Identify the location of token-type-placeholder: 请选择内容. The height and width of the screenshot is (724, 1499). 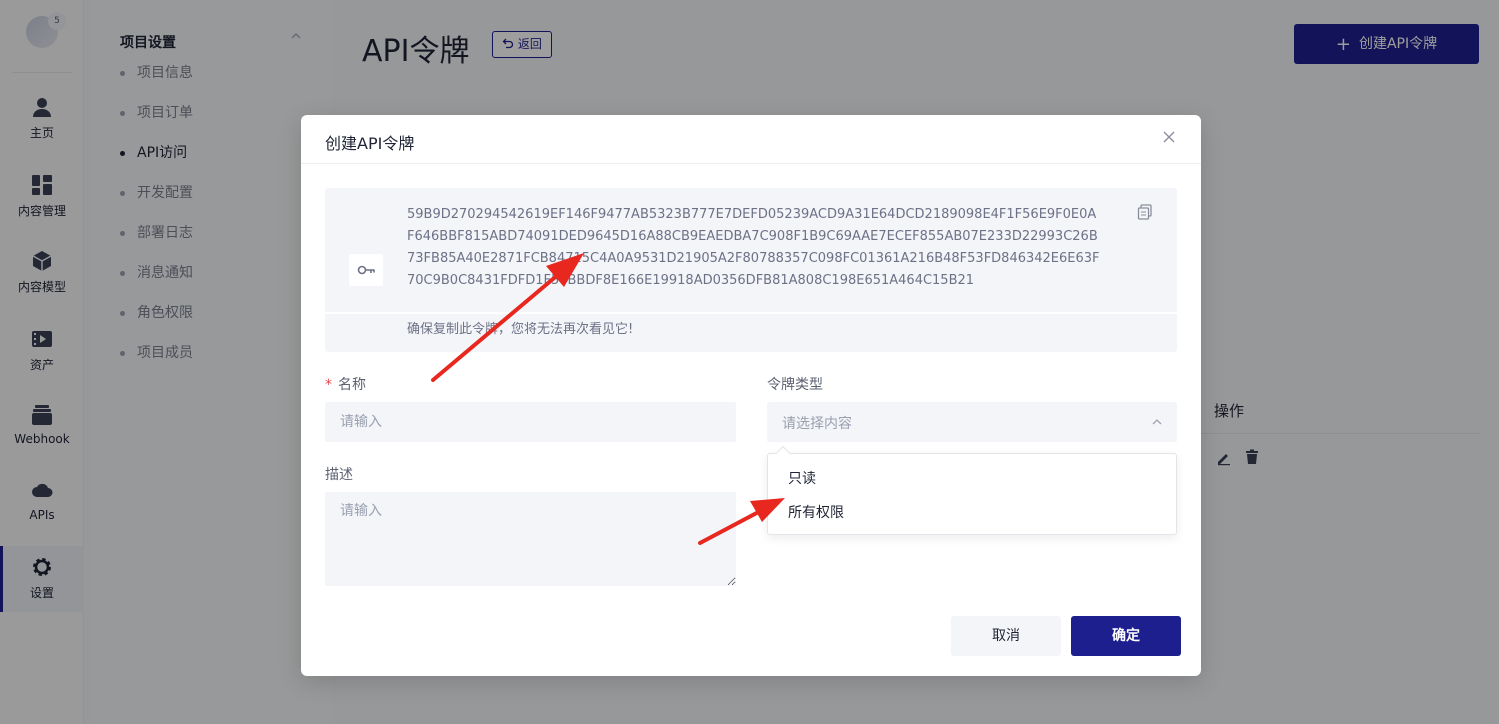
(817, 424).